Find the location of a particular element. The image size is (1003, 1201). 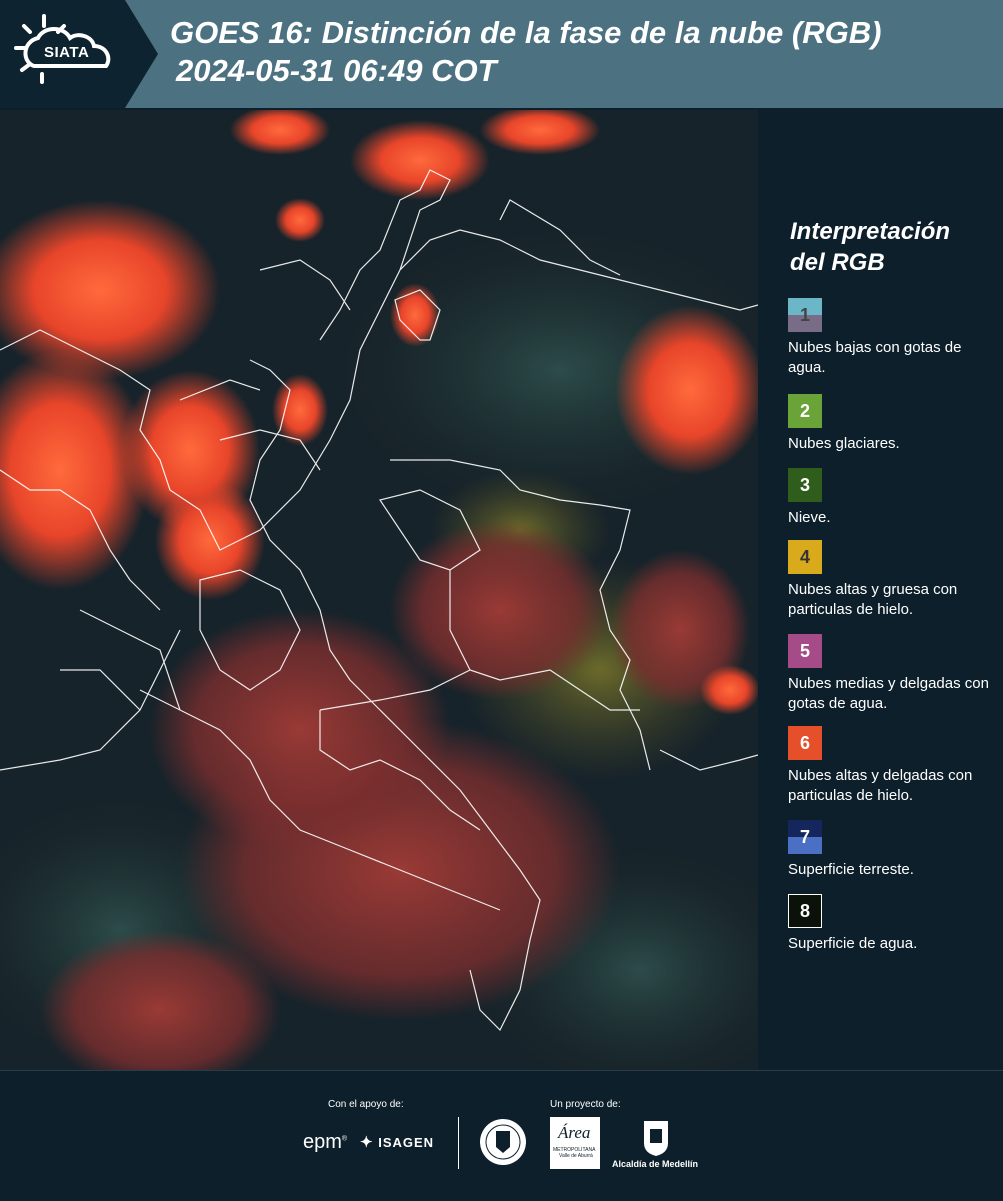

area-metropolitana-logo: Área METROPOLITANA Valle de Aburrá is located at coordinates (575, 1143).